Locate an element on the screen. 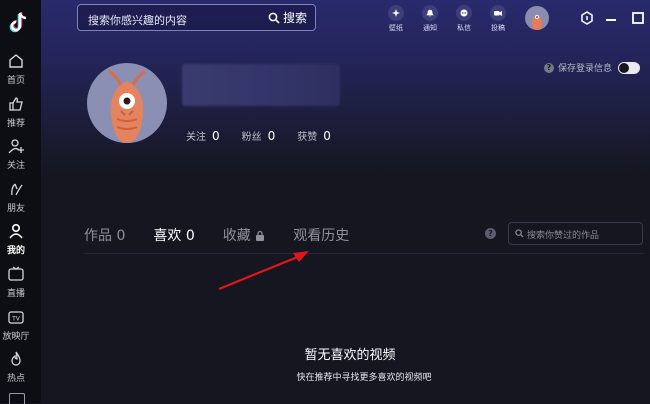 This screenshot has width=650, height=404. empty-state-subtitle: 快在推荐中寻找更多喜欢的视频吧 is located at coordinates (364, 378).